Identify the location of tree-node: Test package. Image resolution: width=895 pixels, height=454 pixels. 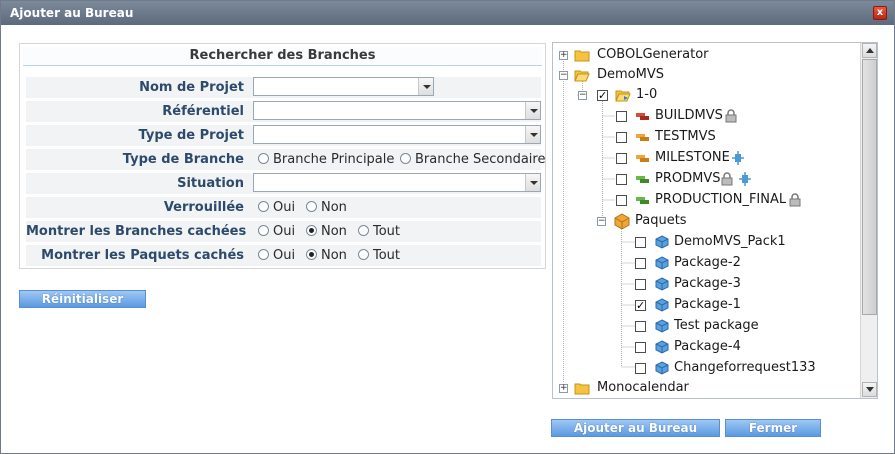
(703, 326).